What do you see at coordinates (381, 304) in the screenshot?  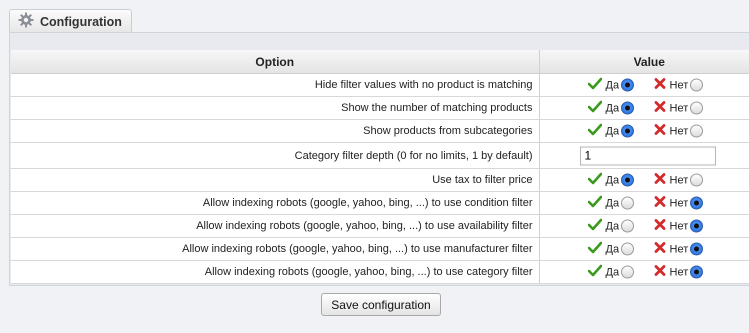 I see `save-configuration-button: Save configuration` at bounding box center [381, 304].